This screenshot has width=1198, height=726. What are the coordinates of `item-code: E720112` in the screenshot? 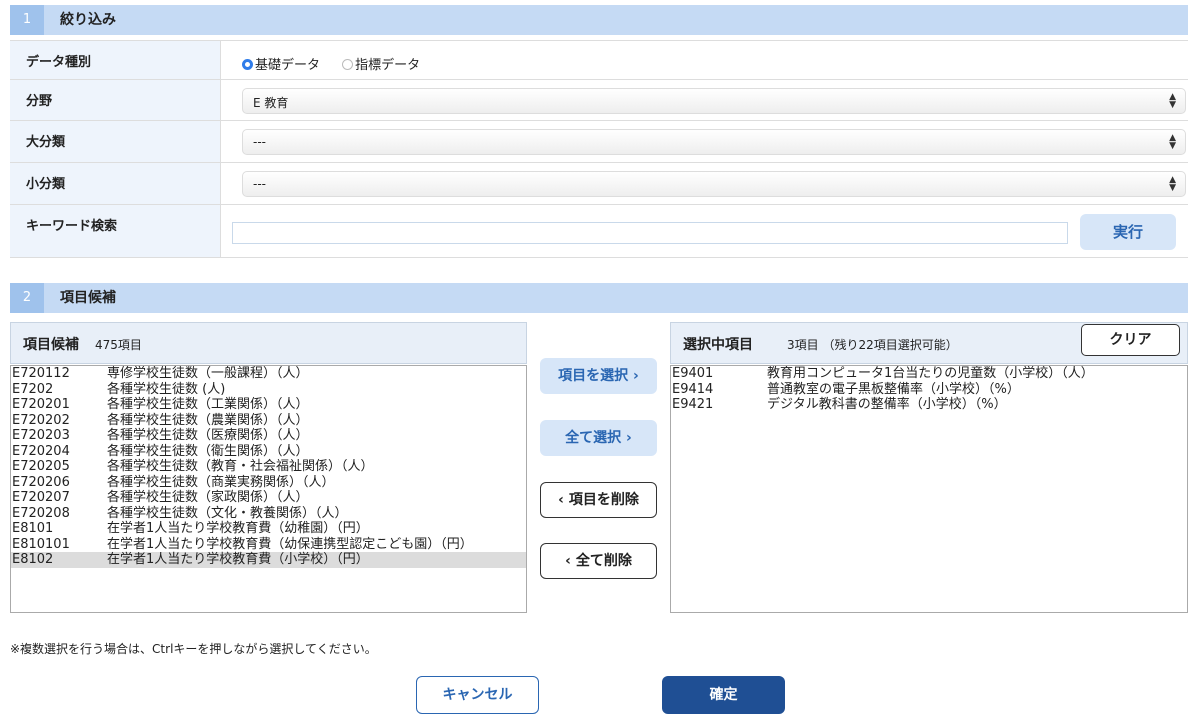 It's located at (41, 373).